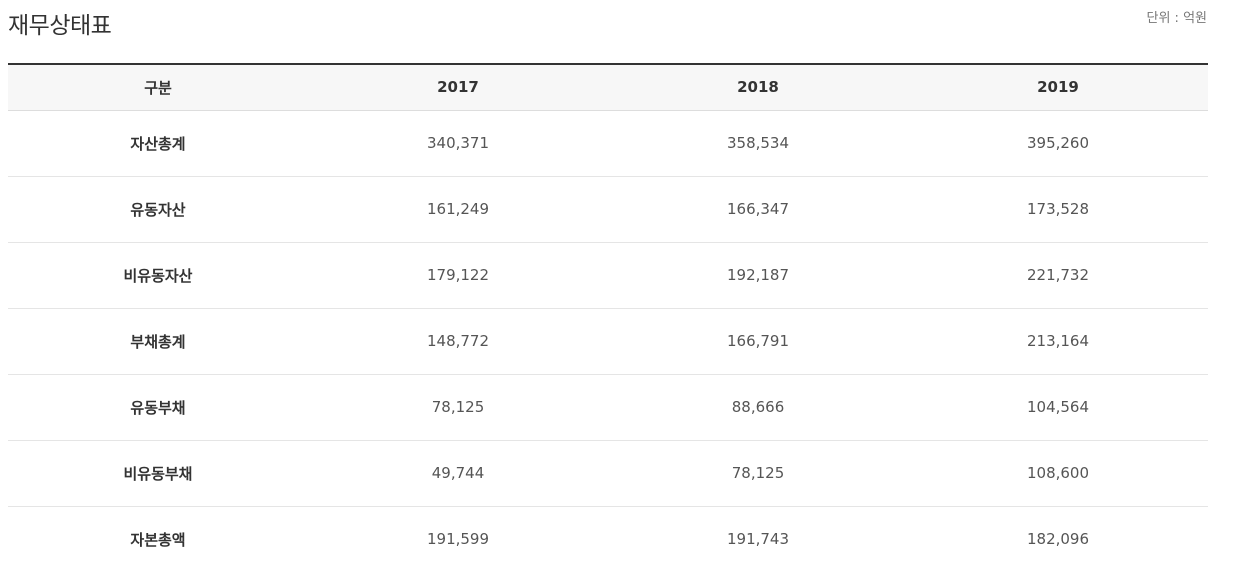 The height and width of the screenshot is (572, 1244). I want to click on table-cell: 191,599, so click(458, 539).